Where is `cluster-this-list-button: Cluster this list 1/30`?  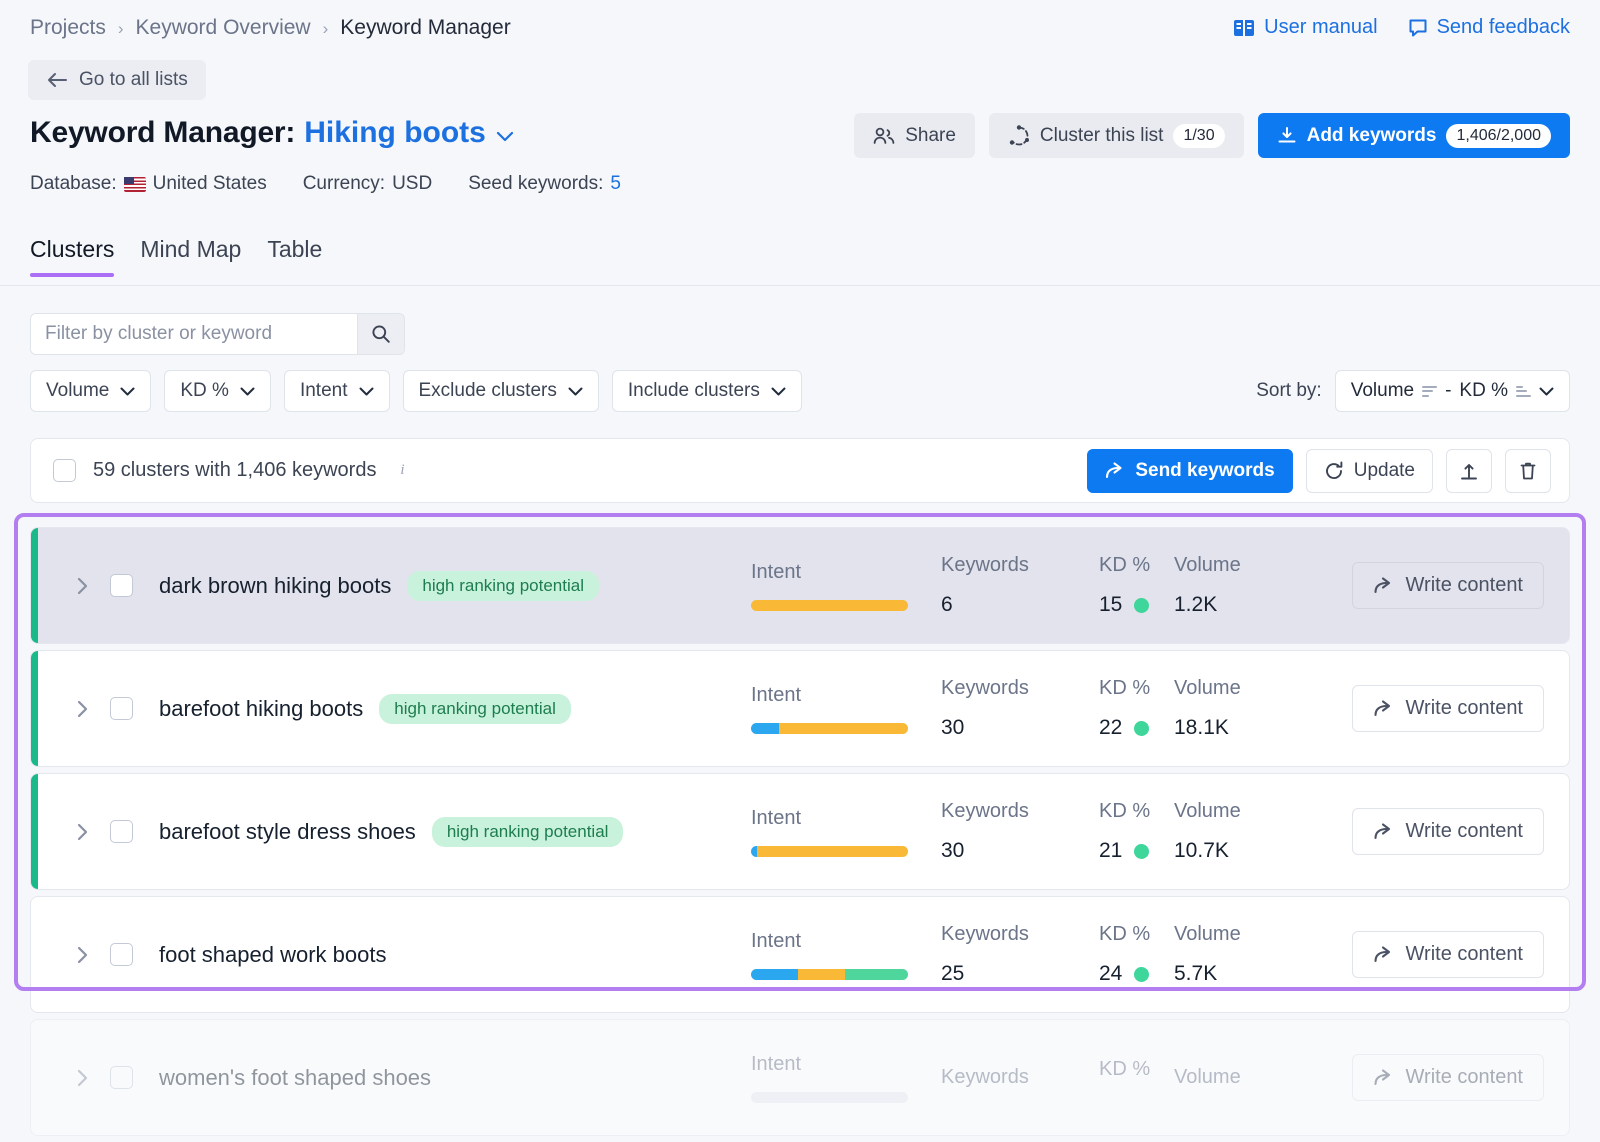
cluster-this-list-button: Cluster this list 1/30 is located at coordinates (1116, 135).